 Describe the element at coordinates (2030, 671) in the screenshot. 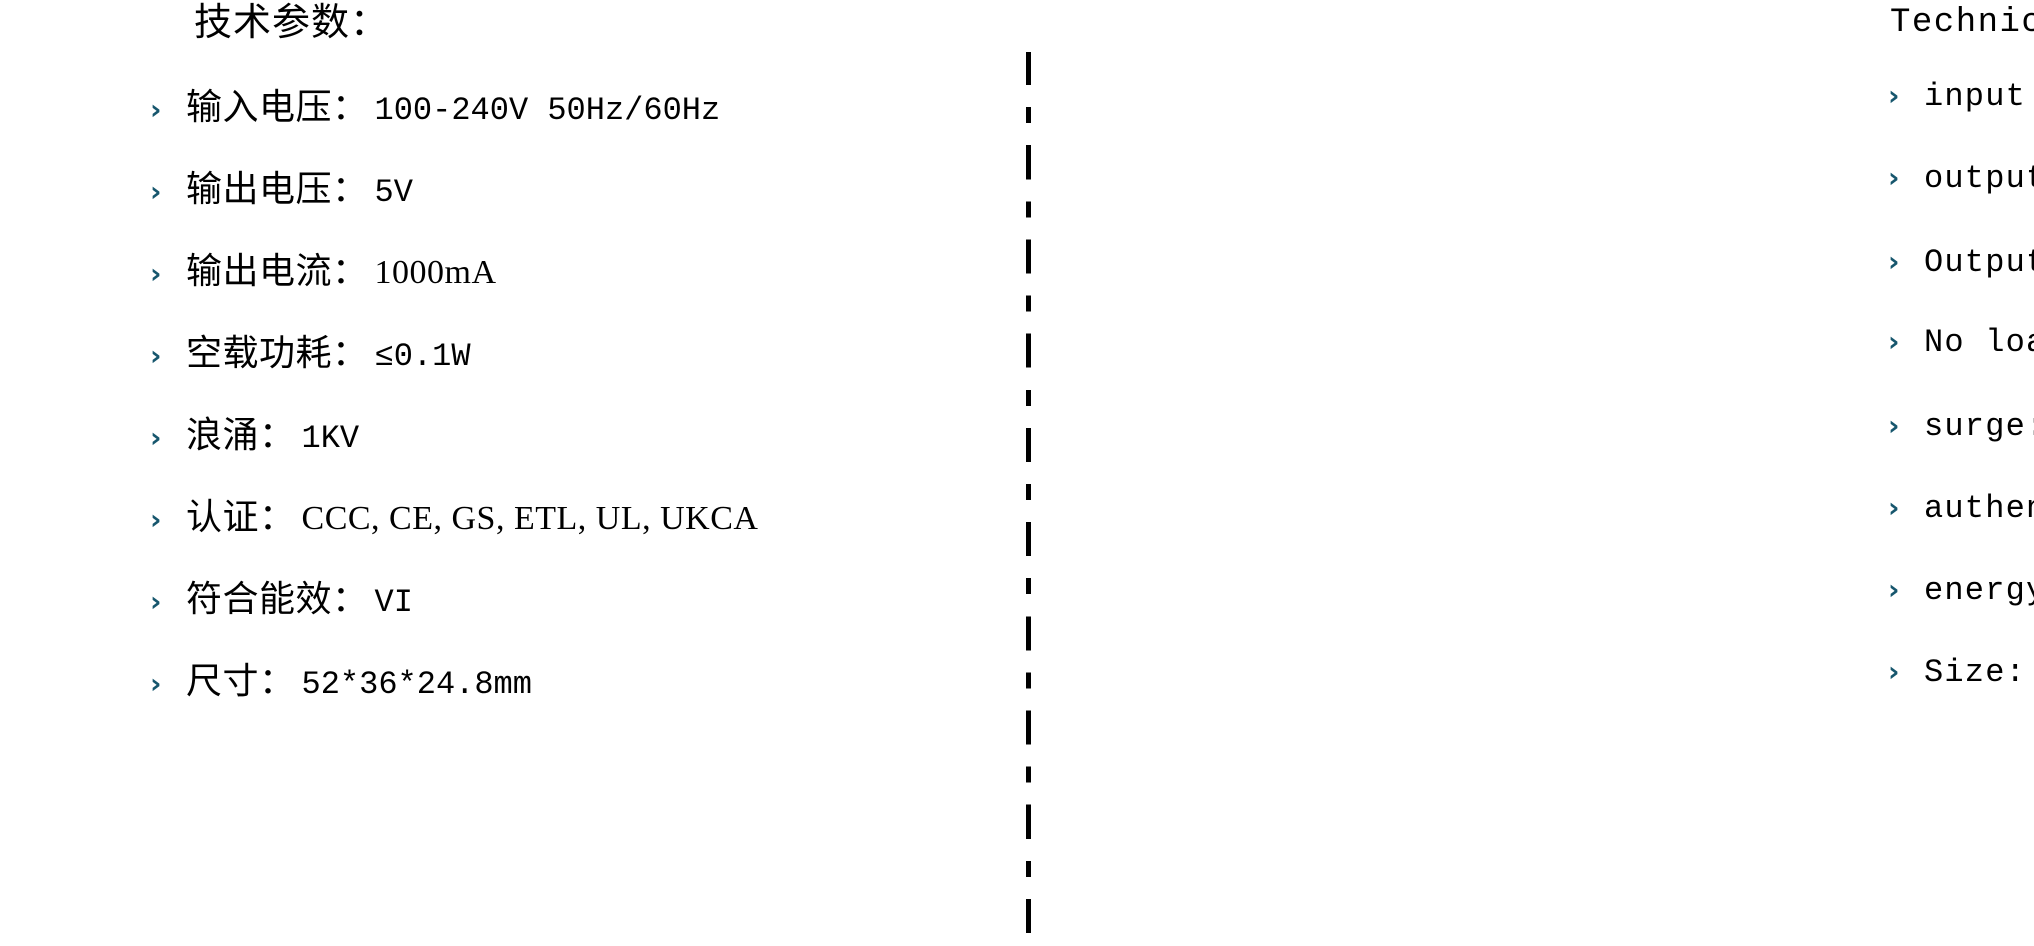

I see `spec-en-value: 52*36*24.8mm` at that location.